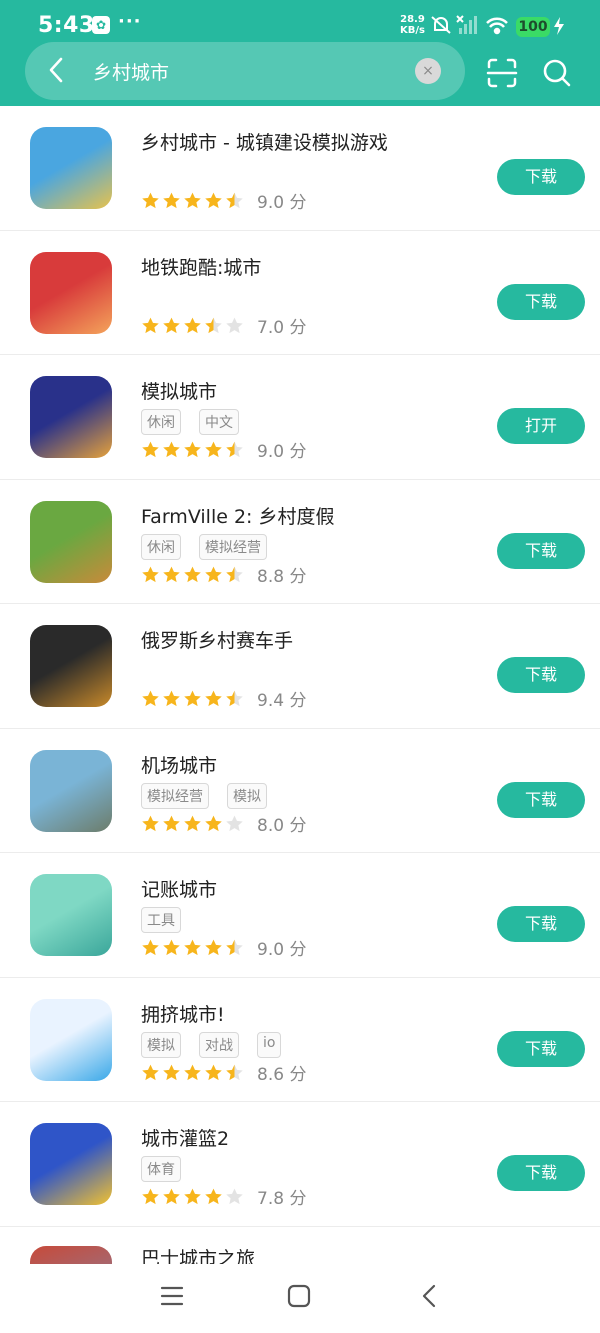  Describe the element at coordinates (441, 25) in the screenshot. I see `mute-bell-icon` at that location.